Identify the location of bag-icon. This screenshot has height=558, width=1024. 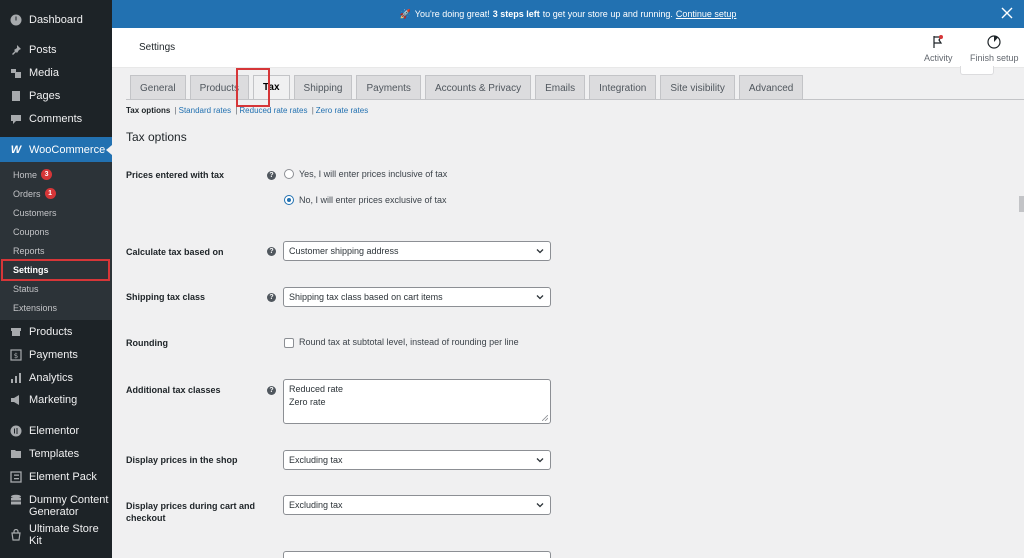
(16, 535).